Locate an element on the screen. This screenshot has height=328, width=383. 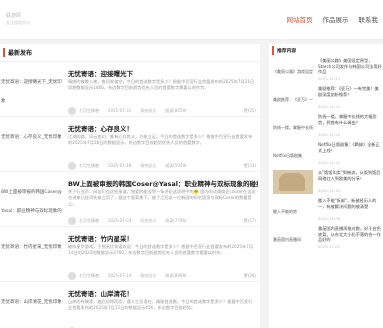
thumbnail-alt-text: 无忧寄语：竹内星采_无忧印象 is located at coordinates (31, 247).